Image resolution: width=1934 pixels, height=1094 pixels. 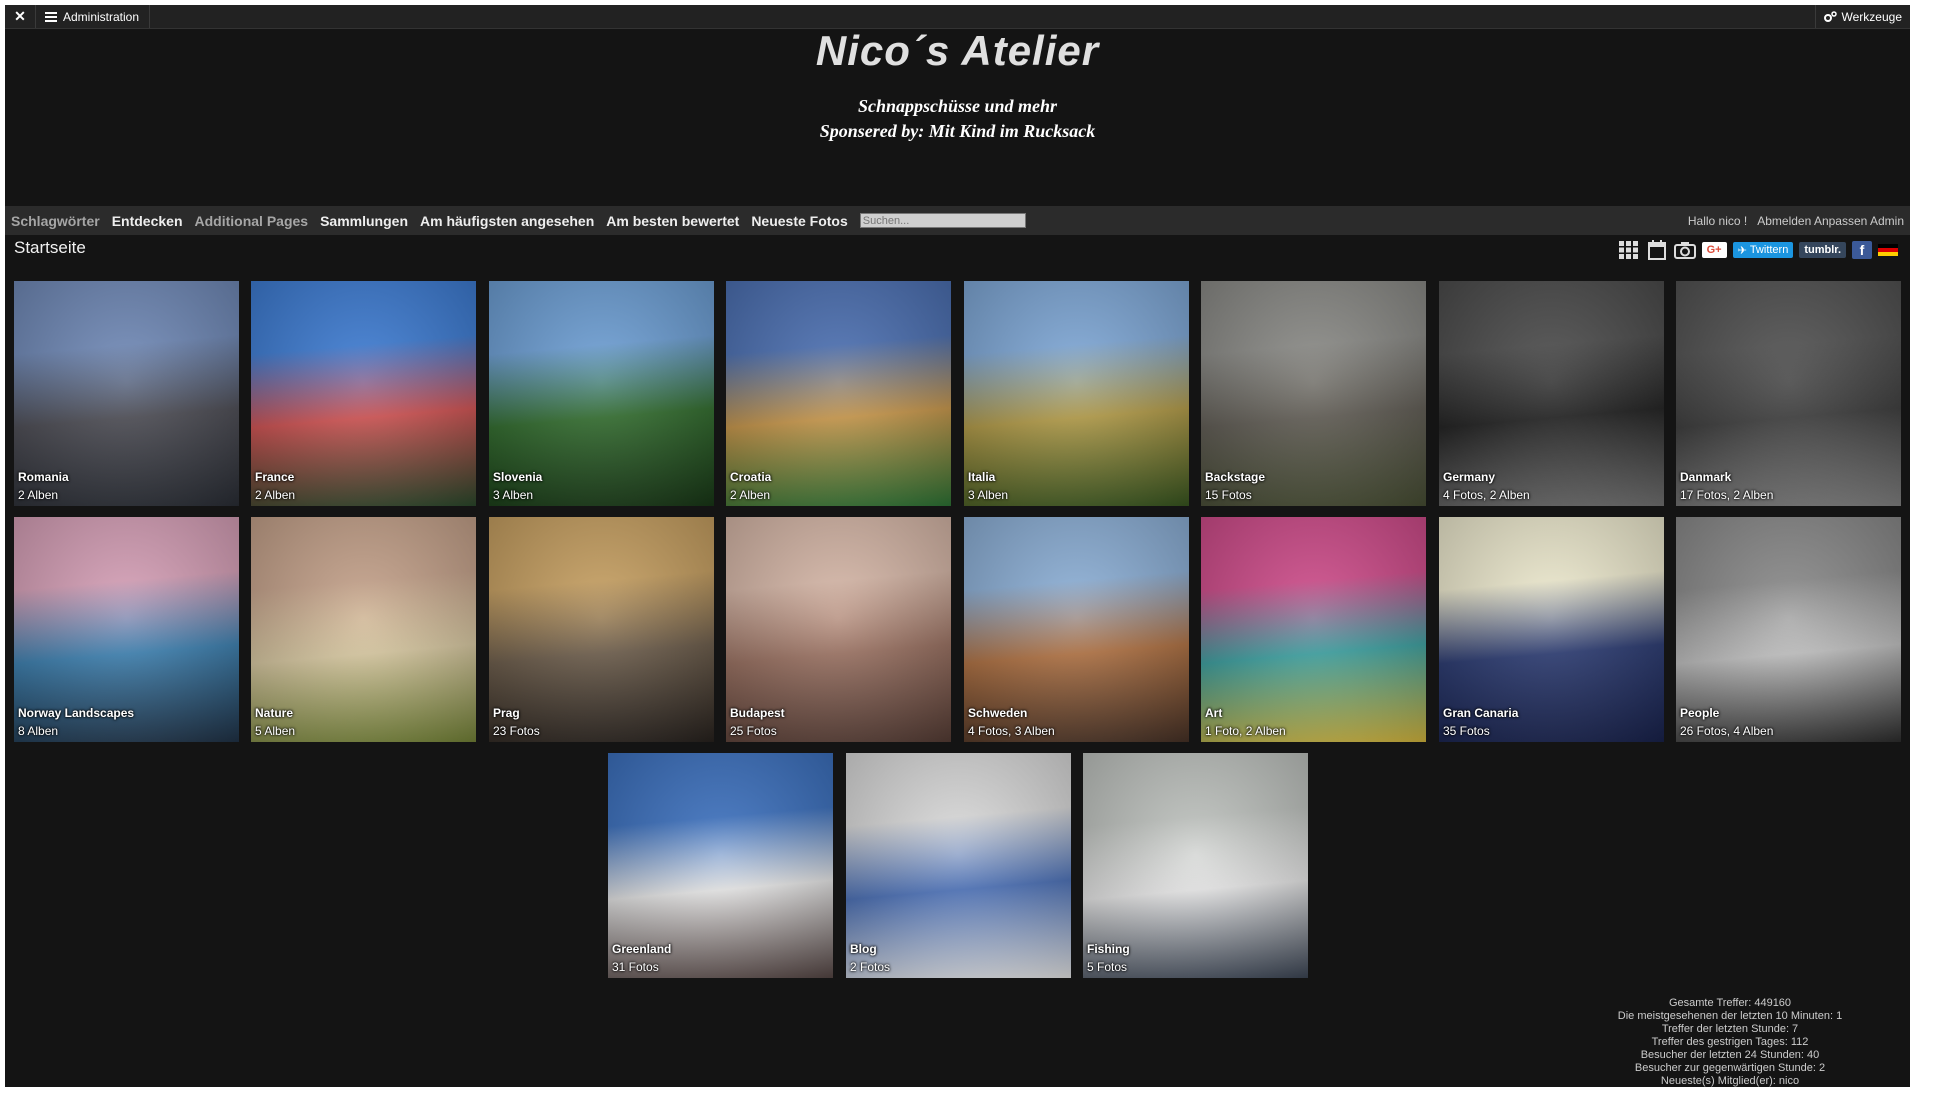 What do you see at coordinates (1788, 629) in the screenshot?
I see `album-tile: People 26 Fotos, 4 Alben` at bounding box center [1788, 629].